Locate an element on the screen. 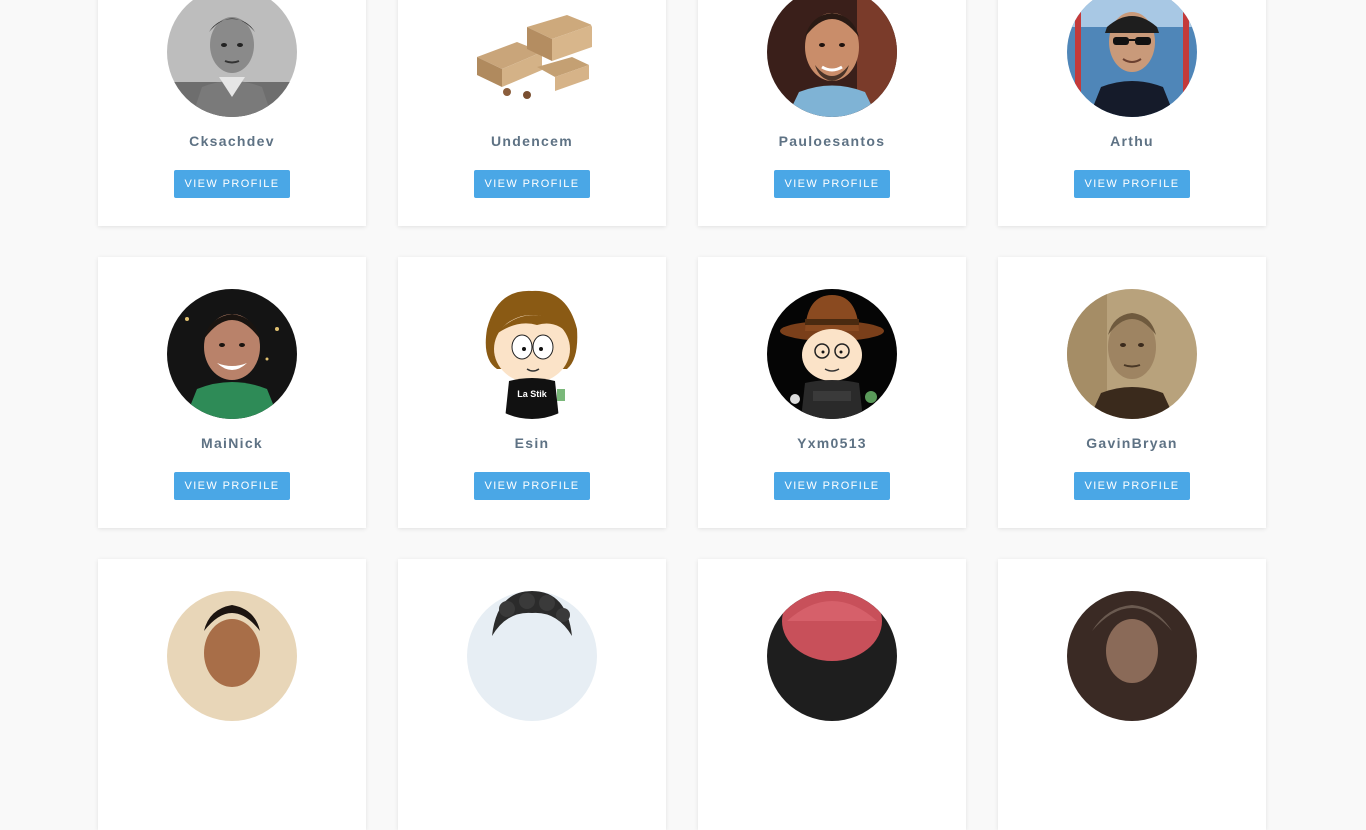 This screenshot has width=1366, height=830. profile-card: La Stik Esin VIEW PROFILE is located at coordinates (532, 392).